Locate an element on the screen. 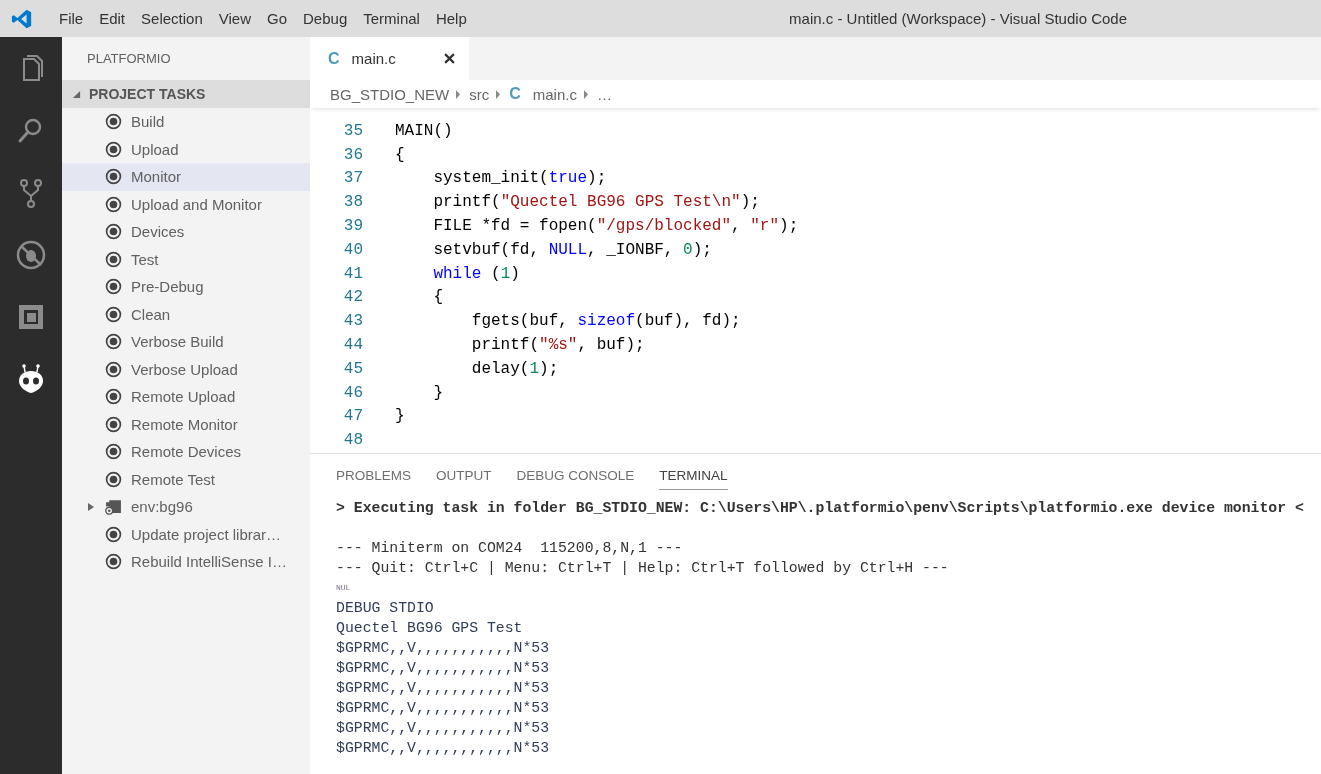  menu-item: Selection is located at coordinates (172, 18).